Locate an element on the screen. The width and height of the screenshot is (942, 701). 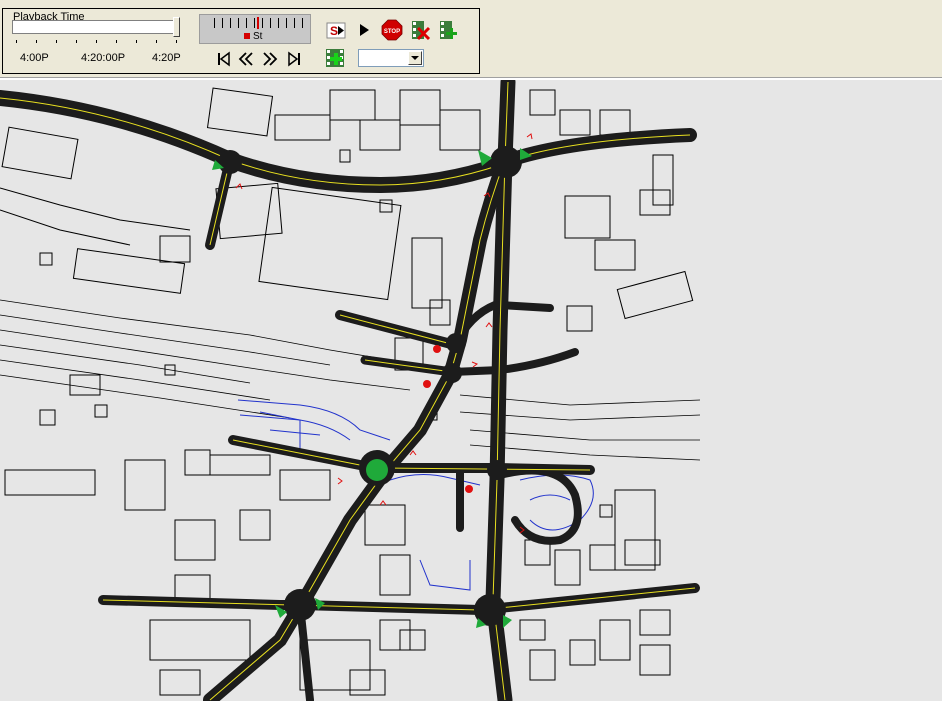
add-frame-icon is located at coordinates (448, 30).